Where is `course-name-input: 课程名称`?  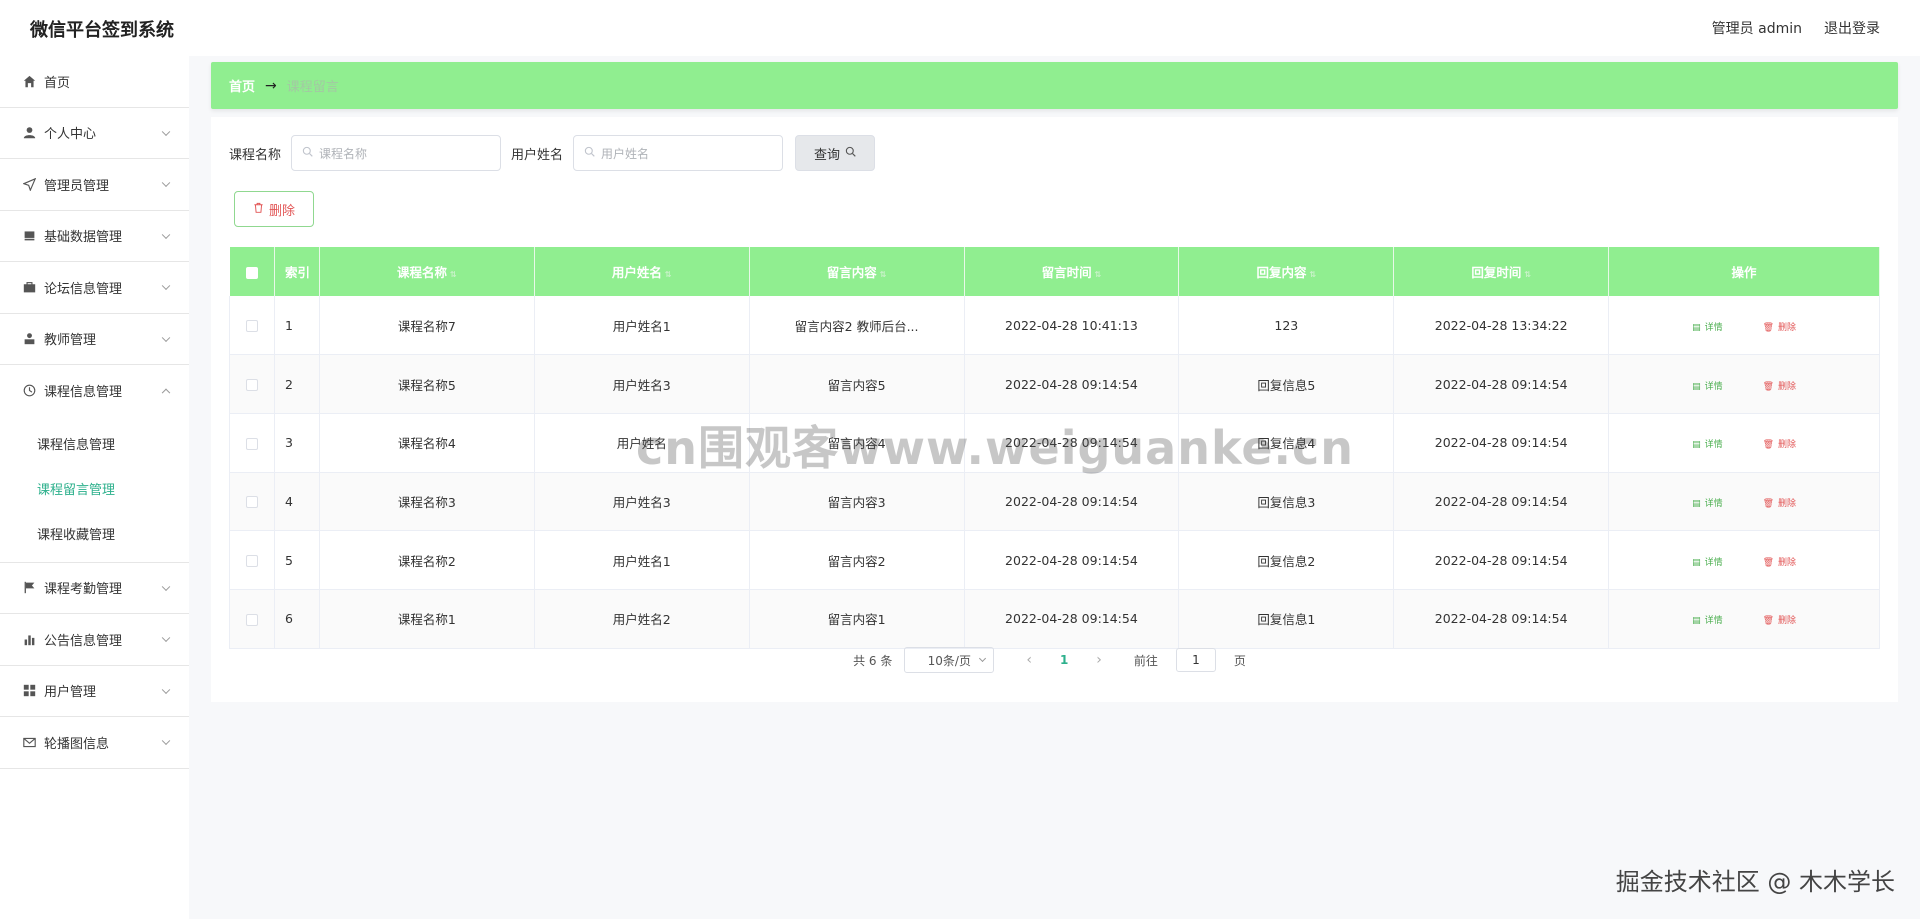
course-name-input: 课程名称 is located at coordinates (396, 153).